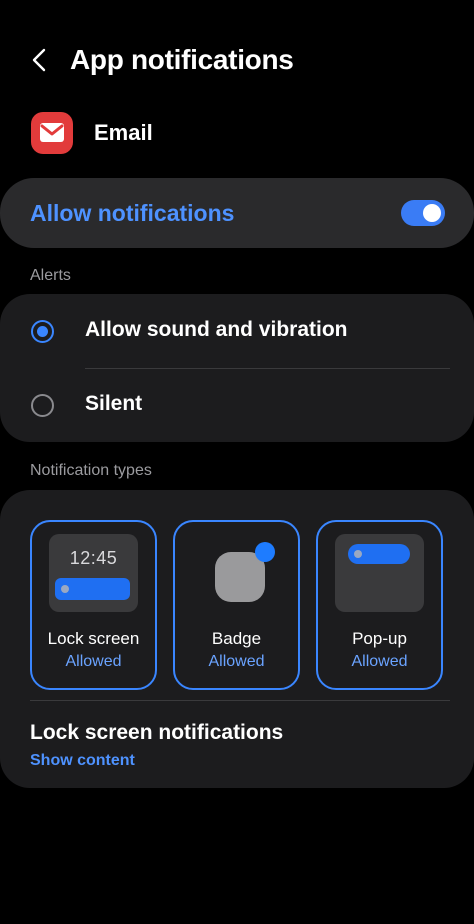 Image resolution: width=474 pixels, height=924 pixels. I want to click on tile-lock-screen: 12:45 Lock screen Allowed, so click(93, 605).